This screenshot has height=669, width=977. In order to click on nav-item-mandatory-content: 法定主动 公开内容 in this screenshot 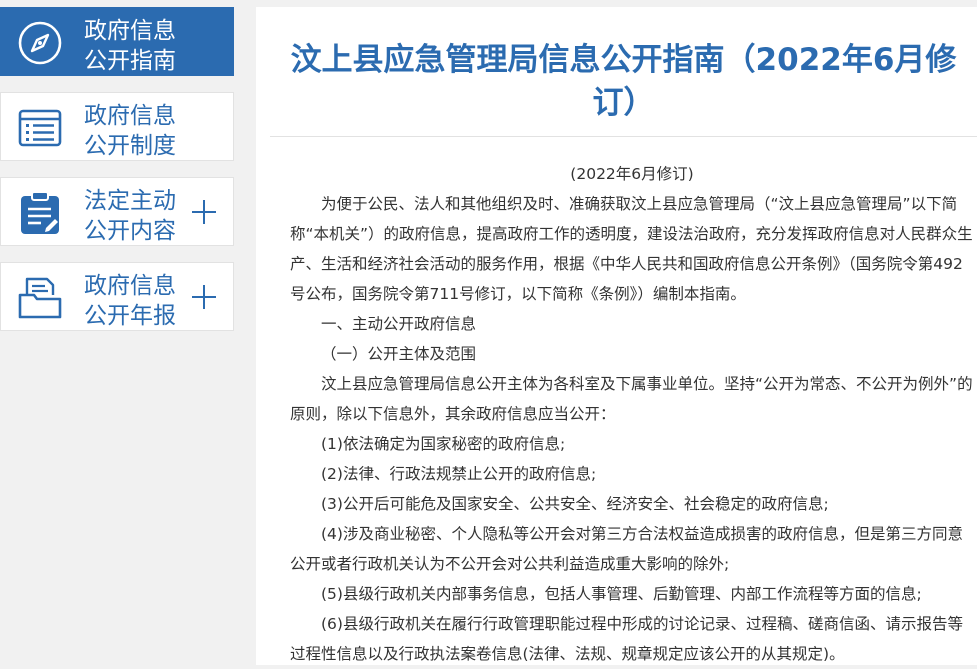, I will do `click(117, 211)`.